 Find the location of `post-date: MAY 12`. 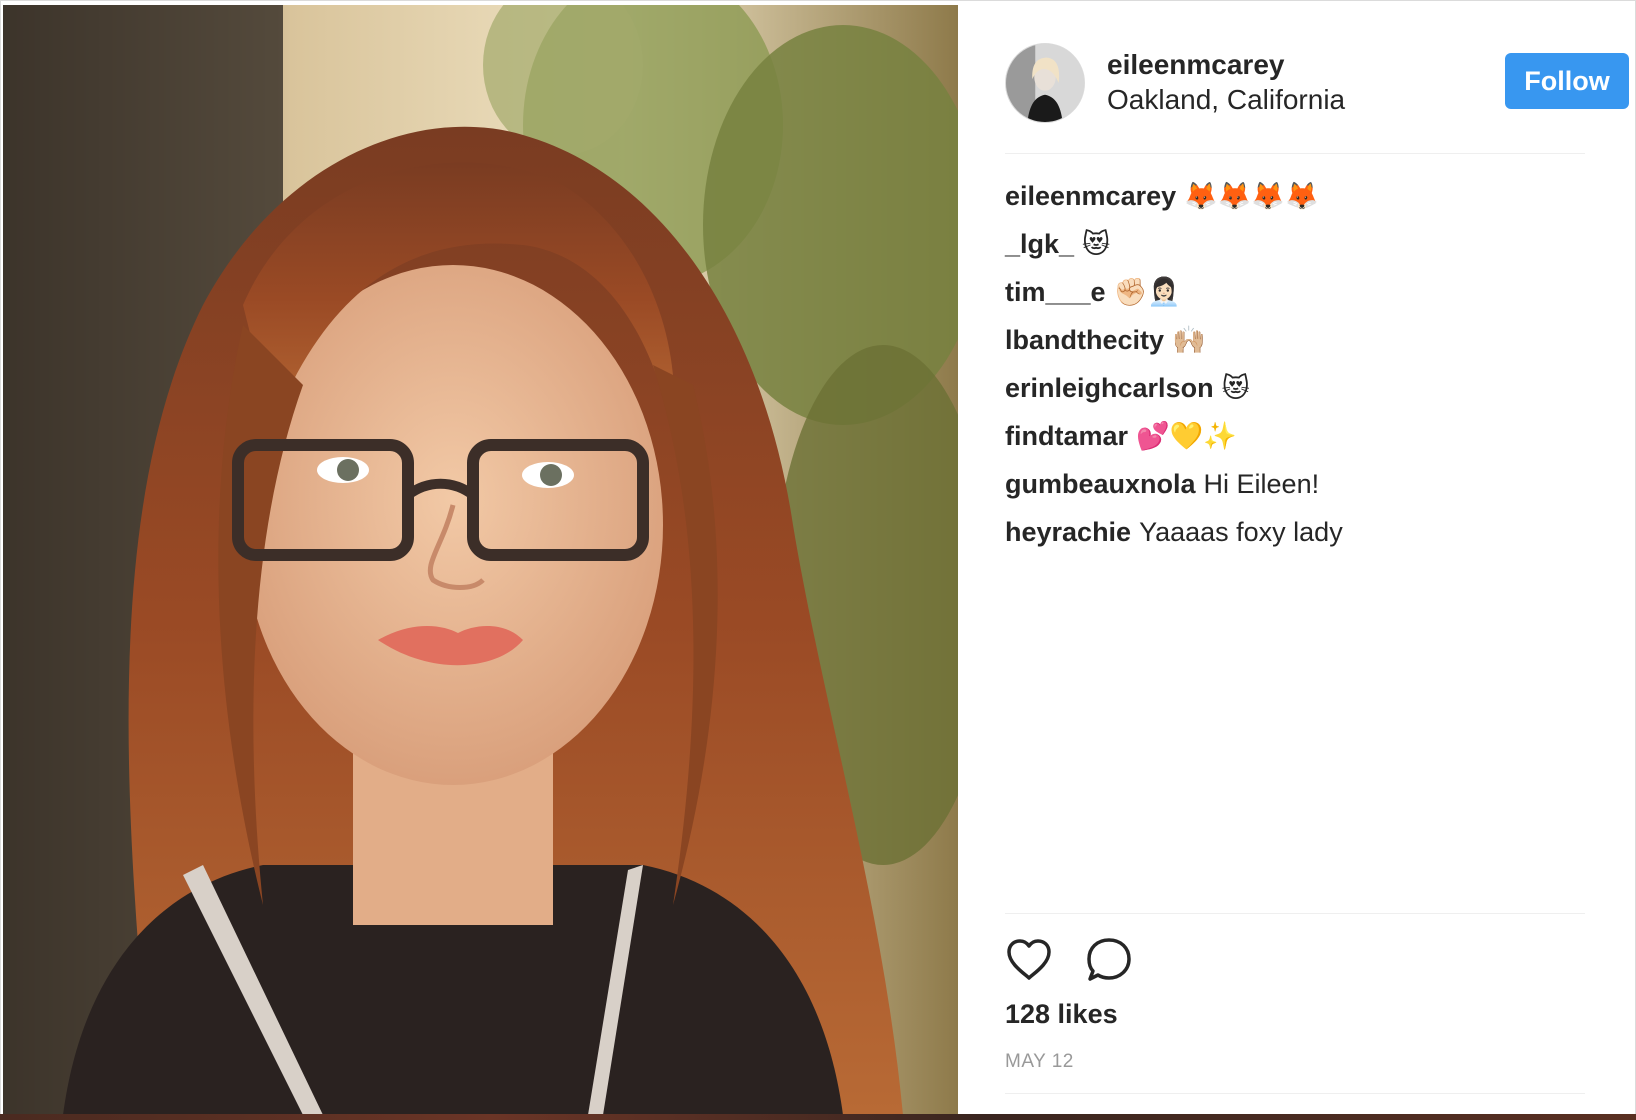

post-date: MAY 12 is located at coordinates (1039, 1062).